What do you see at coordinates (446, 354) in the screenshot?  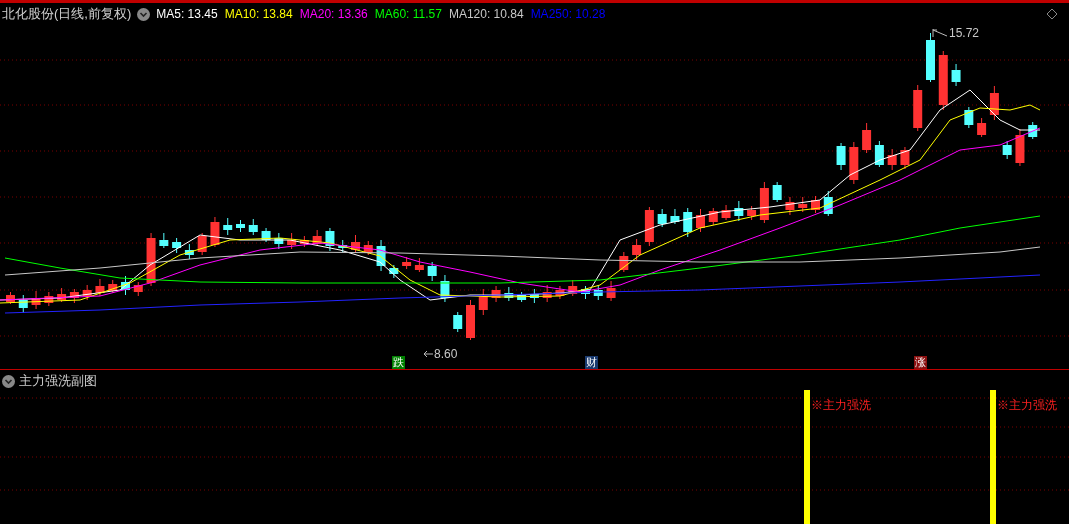 I see `low-price-label: 8.60` at bounding box center [446, 354].